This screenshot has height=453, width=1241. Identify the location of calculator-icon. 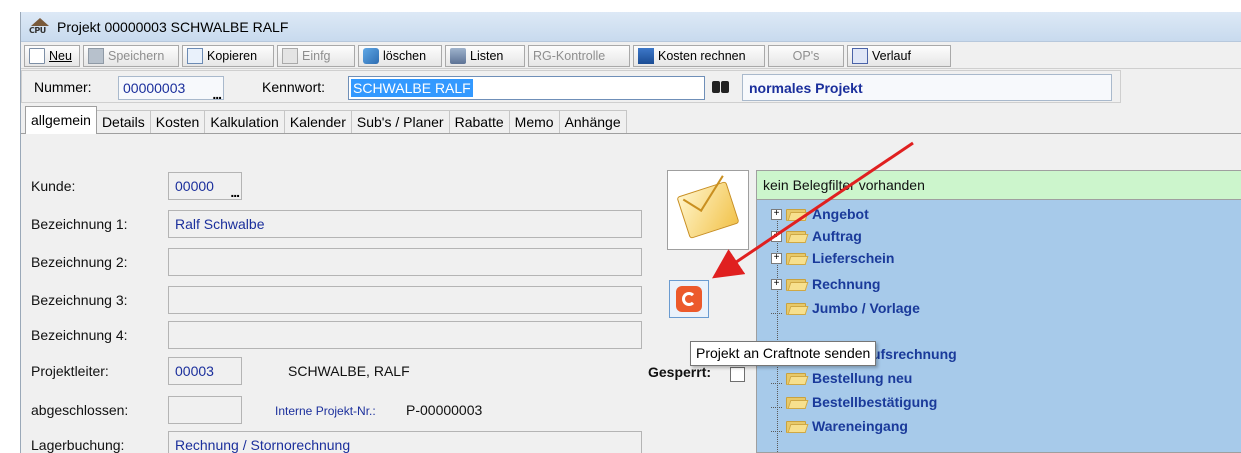
(646, 55).